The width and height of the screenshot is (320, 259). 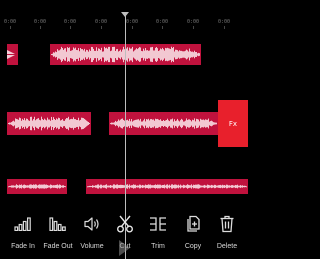 What do you see at coordinates (162, 22) in the screenshot?
I see `ruler-tick-label: 0:00` at bounding box center [162, 22].